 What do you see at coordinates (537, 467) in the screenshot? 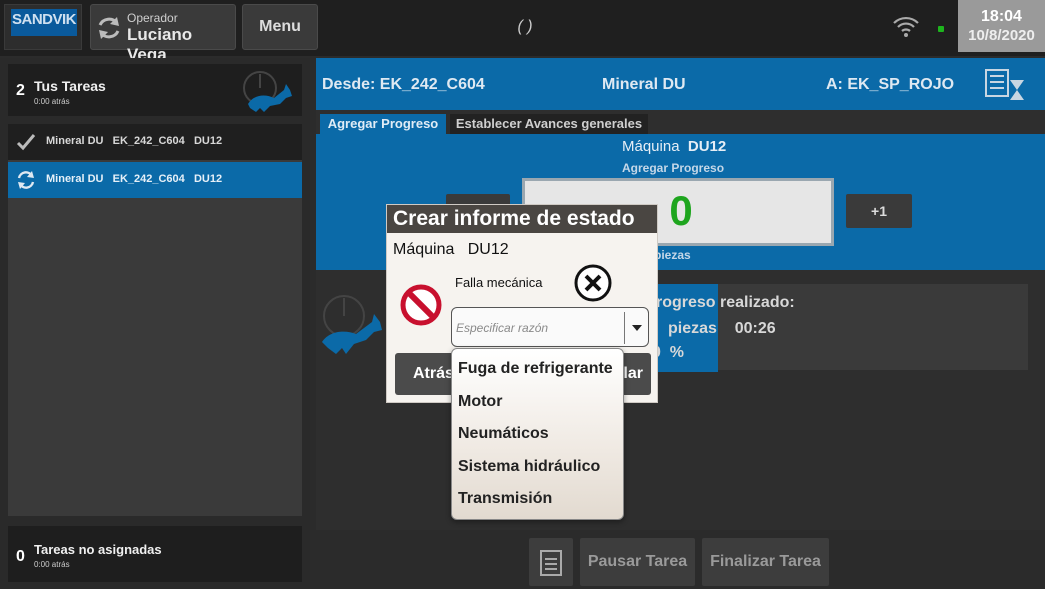
I see `dropdown-option: Sistema hidráulico` at bounding box center [537, 467].